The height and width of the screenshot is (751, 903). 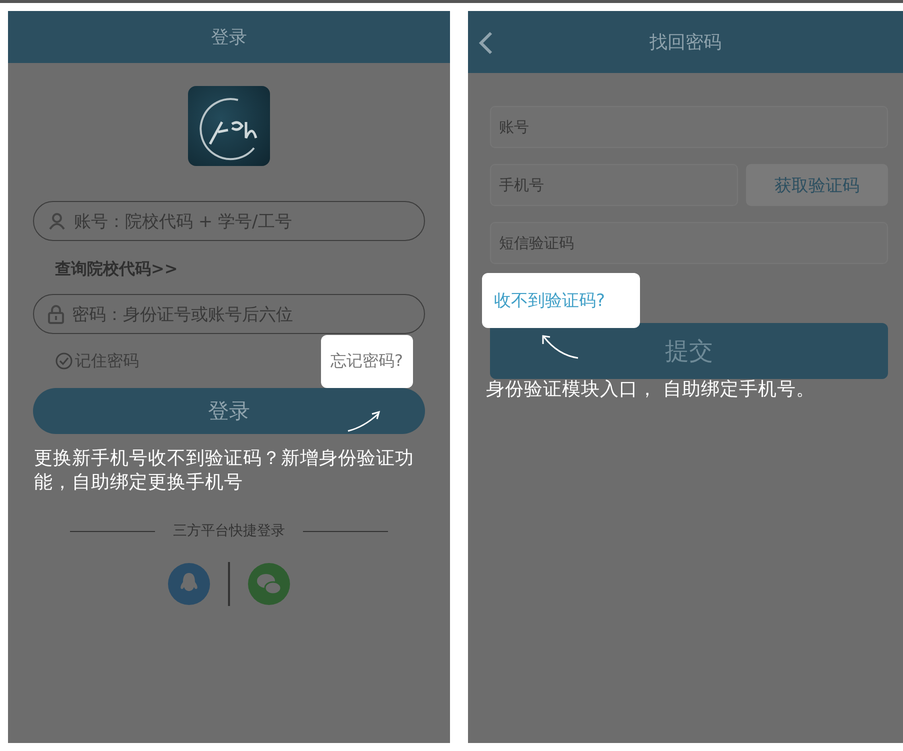 I want to click on user-icon, so click(x=57, y=221).